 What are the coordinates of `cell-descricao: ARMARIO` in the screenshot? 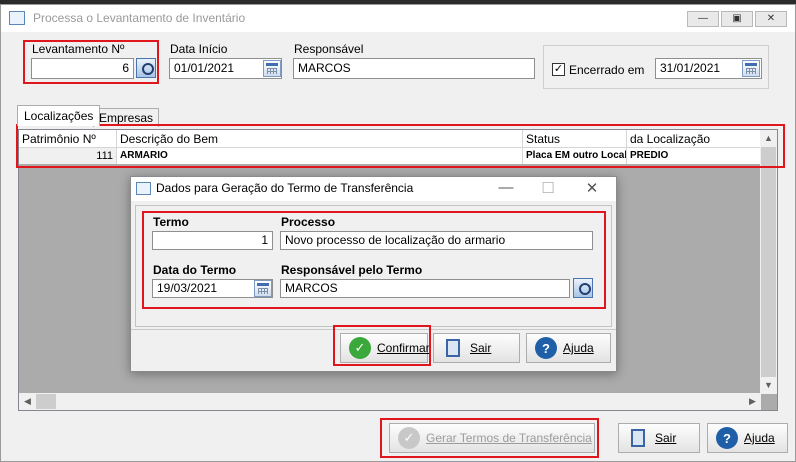 It's located at (320, 156).